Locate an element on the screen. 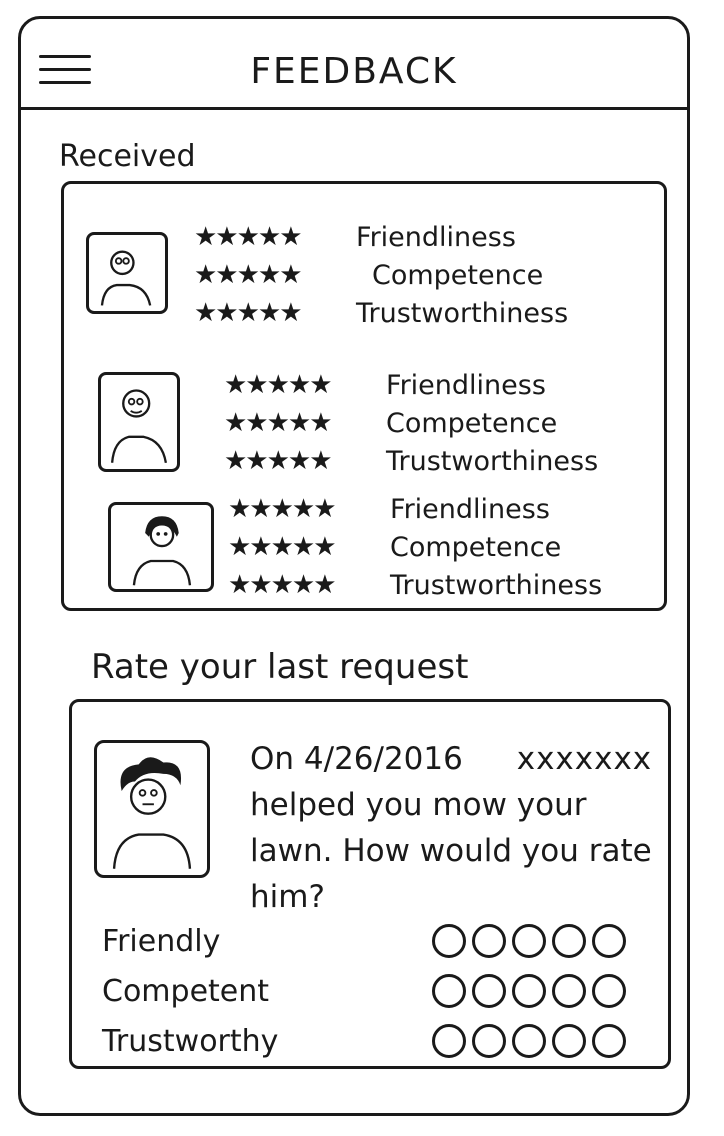 This screenshot has width=724, height=1136. app-header: FEEDBACK is located at coordinates (354, 64).